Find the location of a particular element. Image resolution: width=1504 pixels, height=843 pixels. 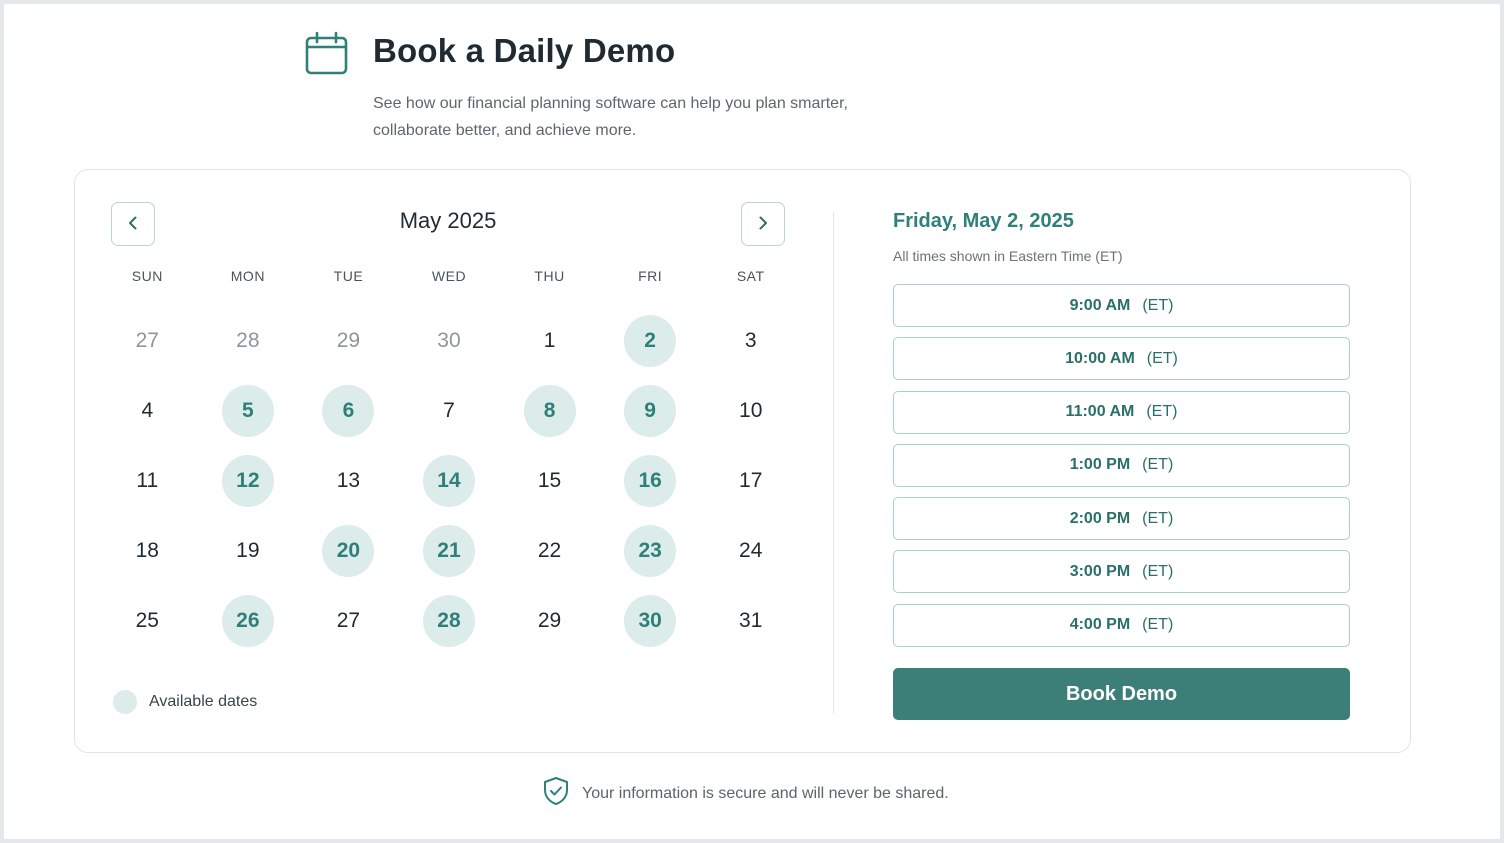

calendar-day-cell: 19 is located at coordinates (248, 551).